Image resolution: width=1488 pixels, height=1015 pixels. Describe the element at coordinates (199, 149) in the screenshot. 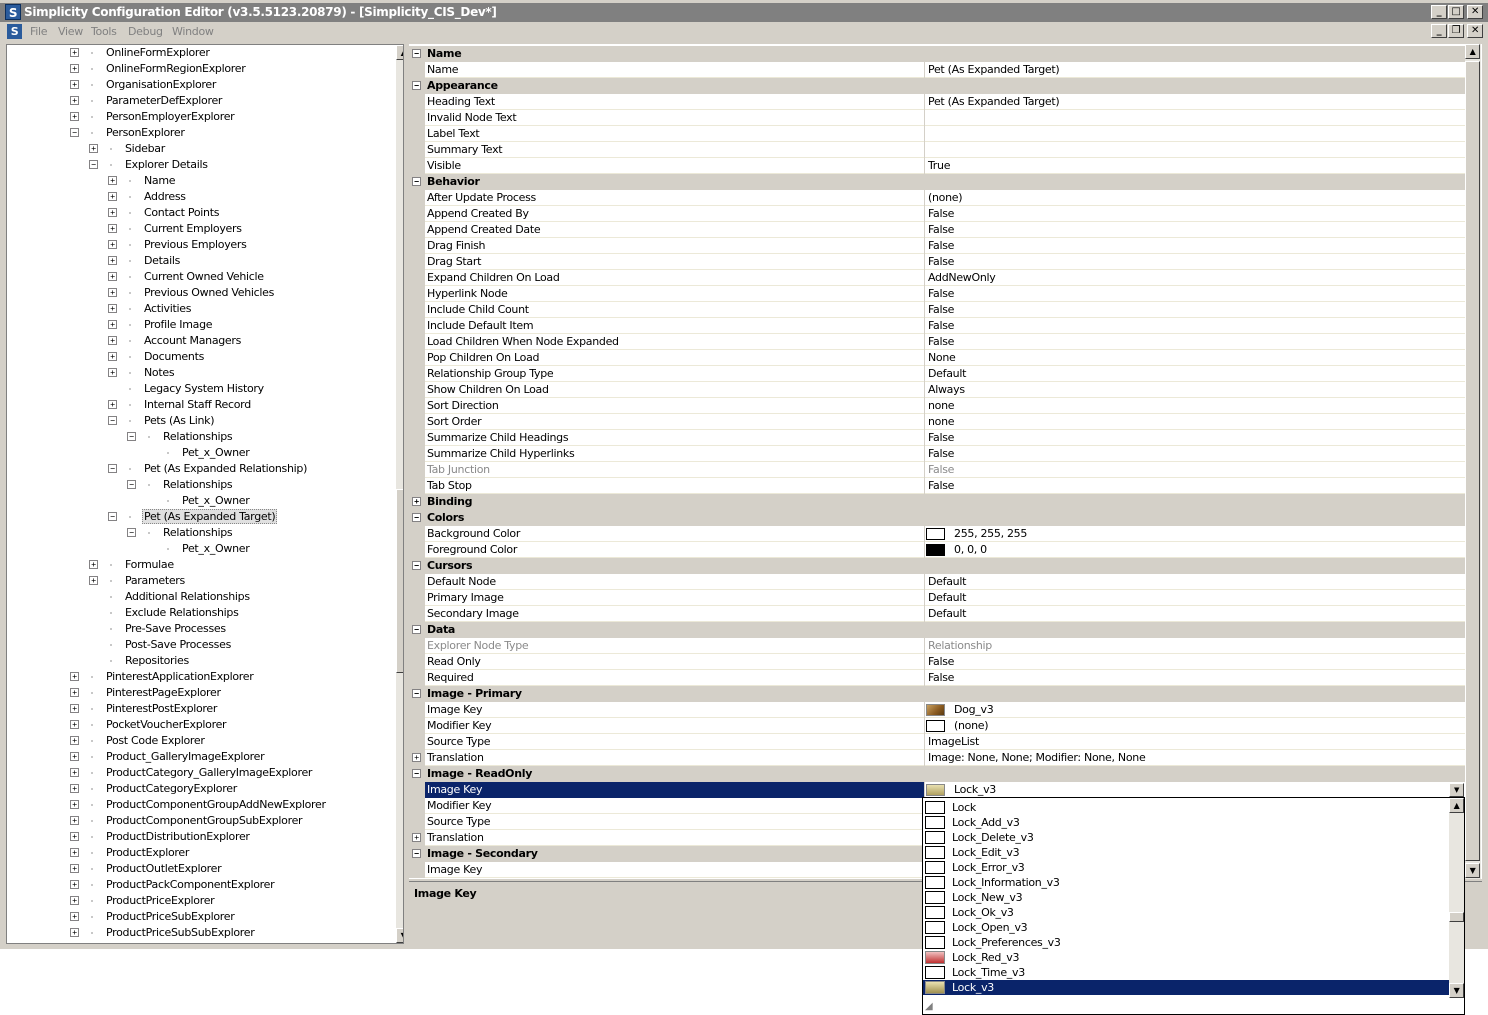

I see `tree-node: + Sidebar` at that location.